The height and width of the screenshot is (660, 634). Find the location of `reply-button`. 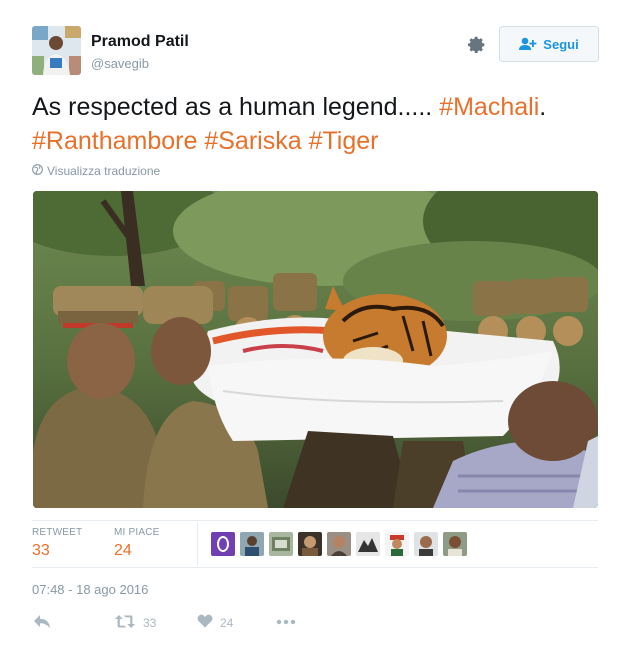

reply-button is located at coordinates (42, 623).